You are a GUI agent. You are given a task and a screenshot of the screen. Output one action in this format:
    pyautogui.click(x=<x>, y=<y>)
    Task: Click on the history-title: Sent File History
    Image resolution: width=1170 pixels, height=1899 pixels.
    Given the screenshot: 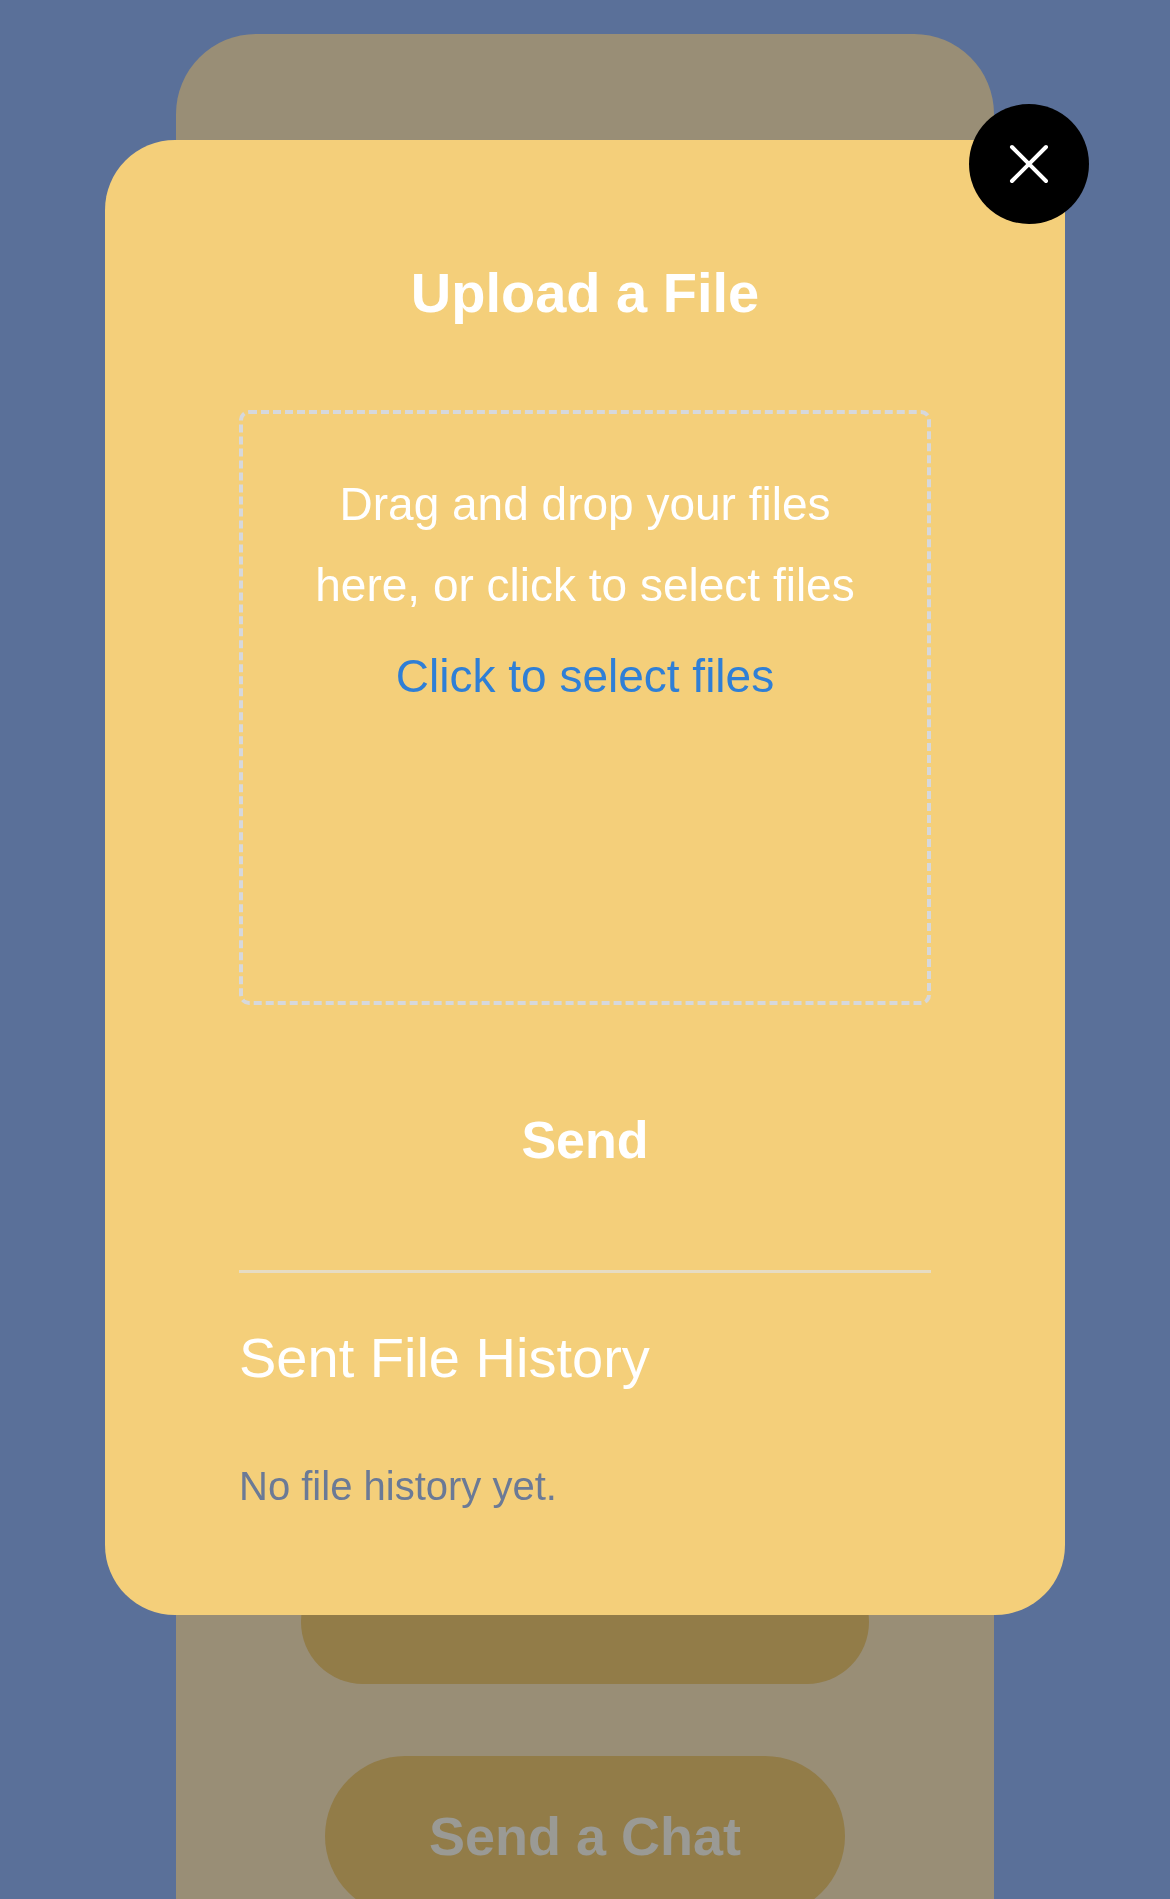 What is the action you would take?
    pyautogui.click(x=445, y=1358)
    